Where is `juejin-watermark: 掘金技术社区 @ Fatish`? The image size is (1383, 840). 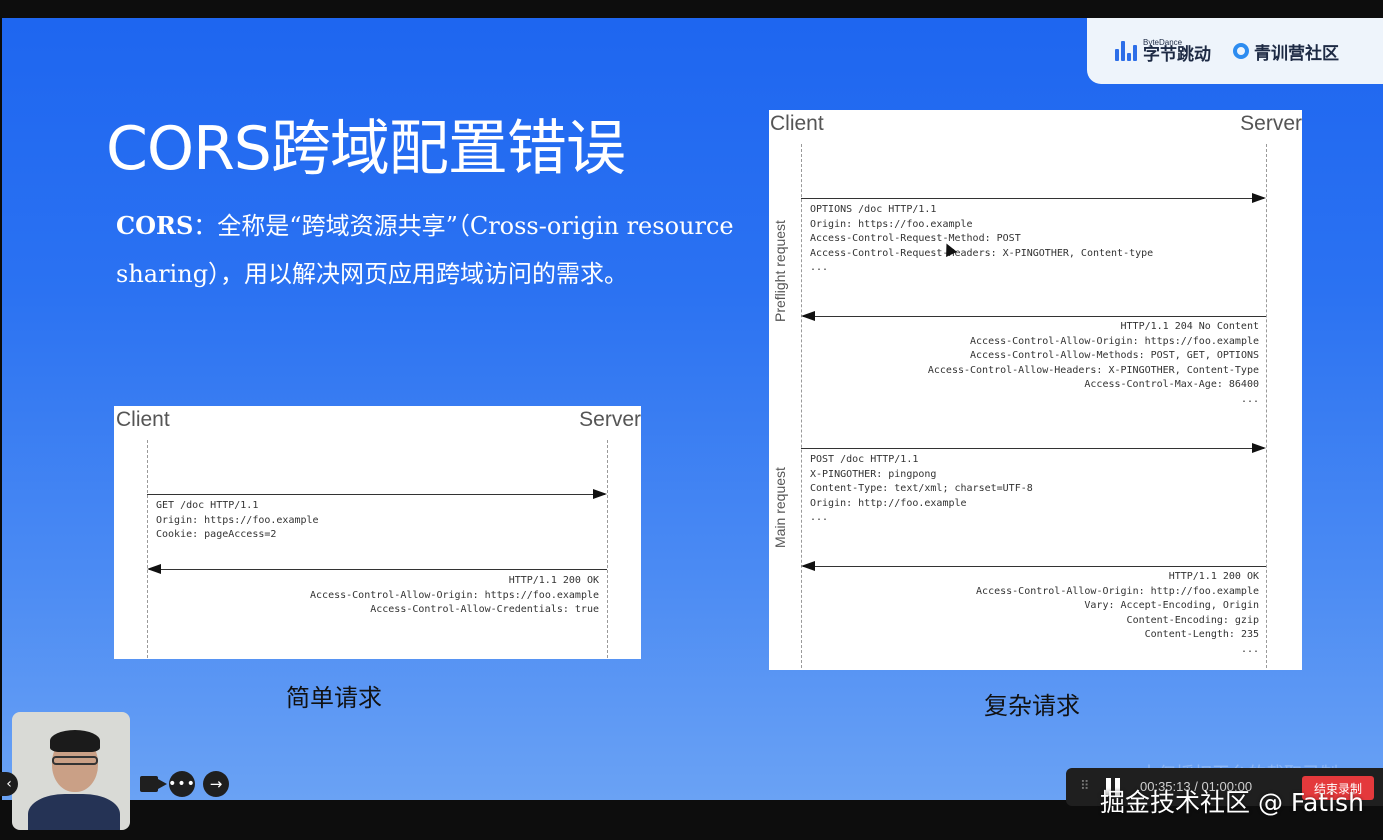 juejin-watermark: 掘金技术社区 @ Fatish is located at coordinates (1232, 802).